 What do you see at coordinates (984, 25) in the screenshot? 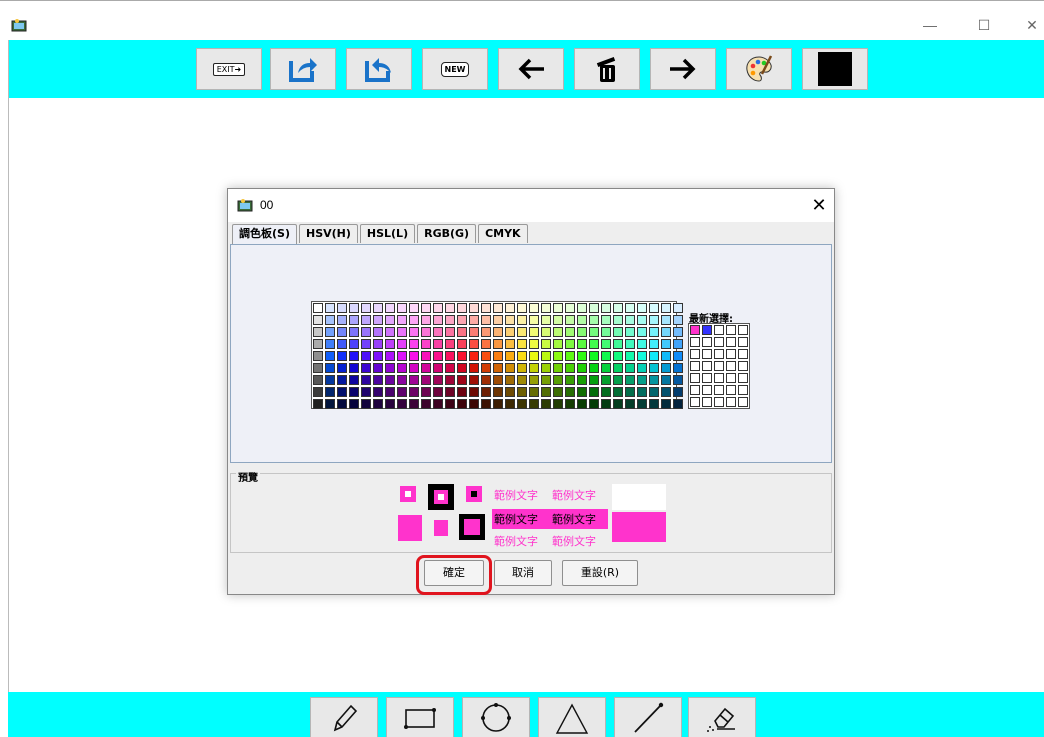
I see `maximize-icon: ☐` at bounding box center [984, 25].